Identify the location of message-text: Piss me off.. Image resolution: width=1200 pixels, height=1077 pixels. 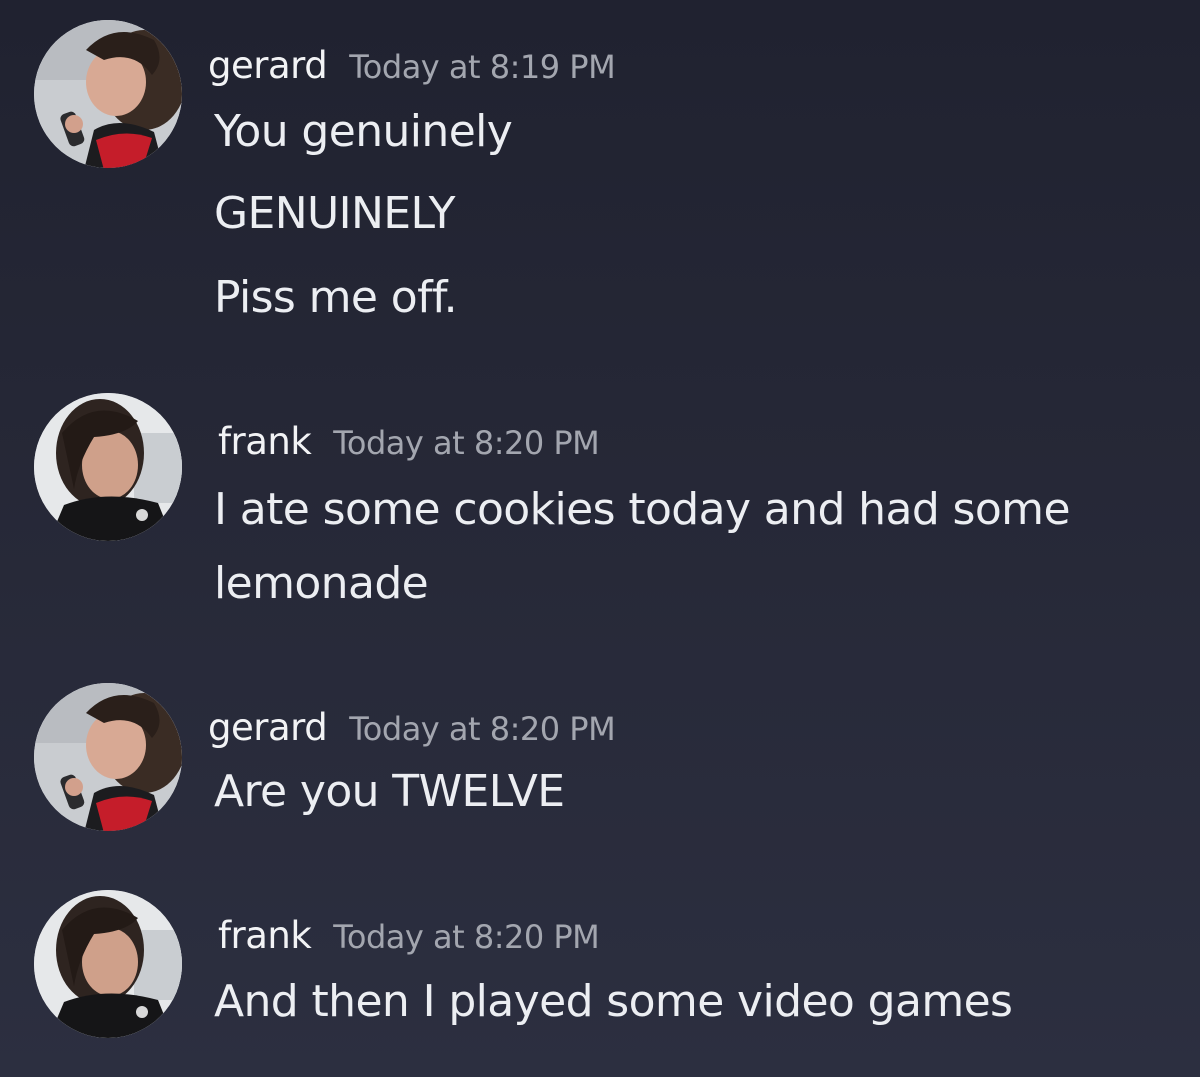
(336, 297).